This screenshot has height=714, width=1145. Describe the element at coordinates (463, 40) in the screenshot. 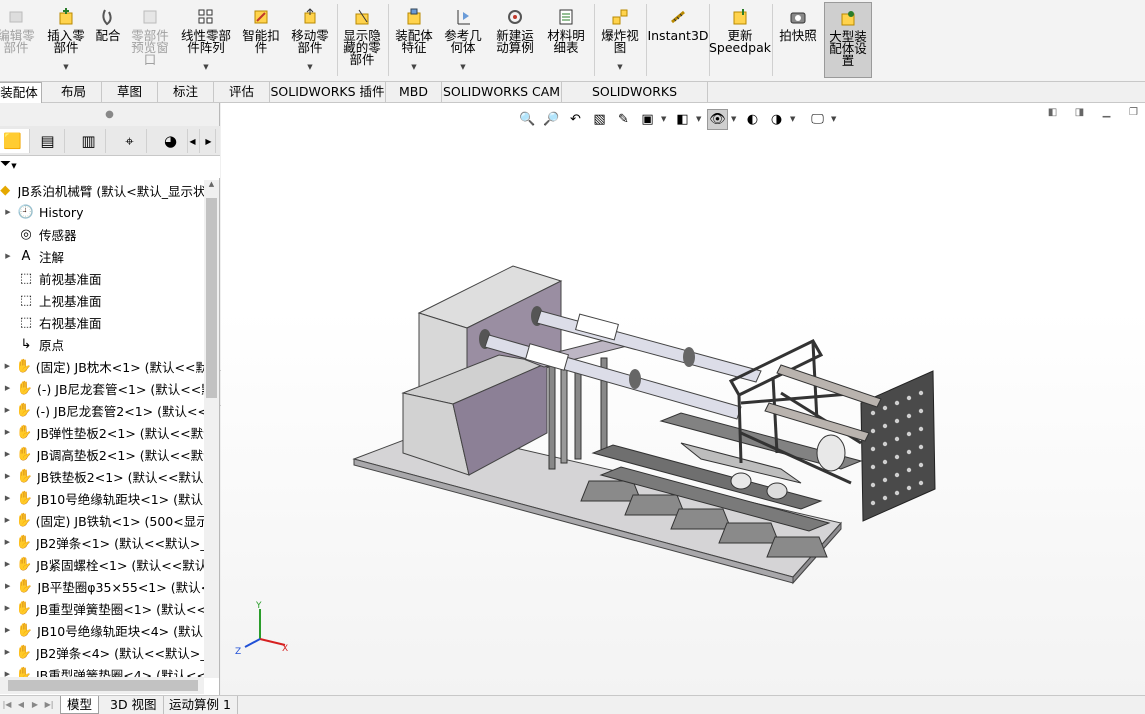

I see `reference-geometry-button: 参考几 何体 ▼` at that location.